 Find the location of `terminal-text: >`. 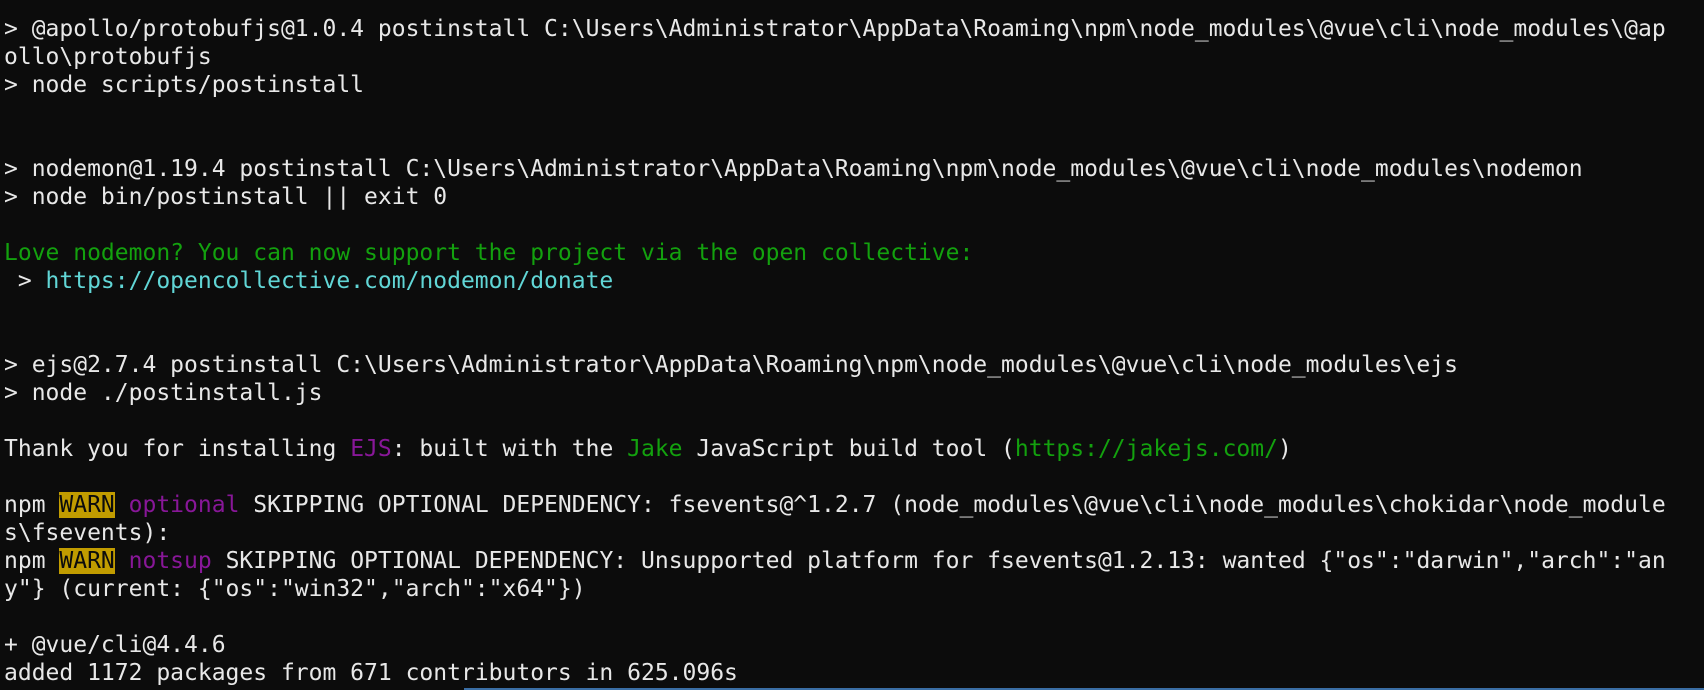

terminal-text: > is located at coordinates (25, 281).